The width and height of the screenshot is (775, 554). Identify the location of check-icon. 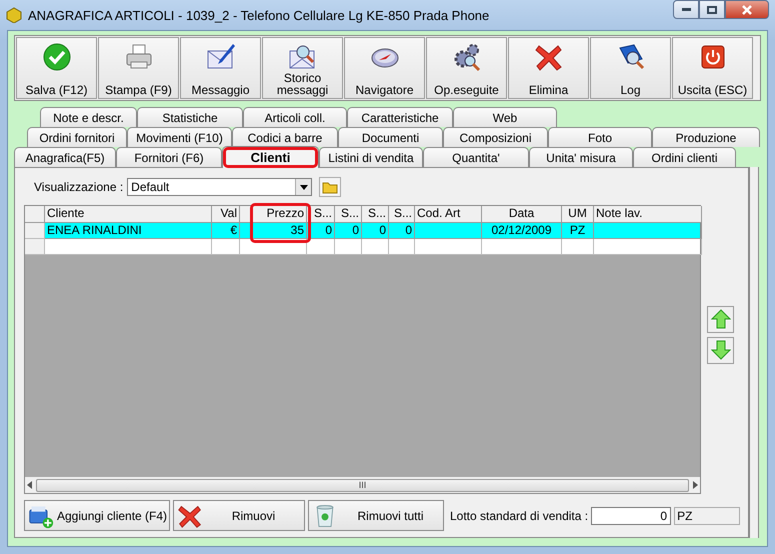
(57, 57).